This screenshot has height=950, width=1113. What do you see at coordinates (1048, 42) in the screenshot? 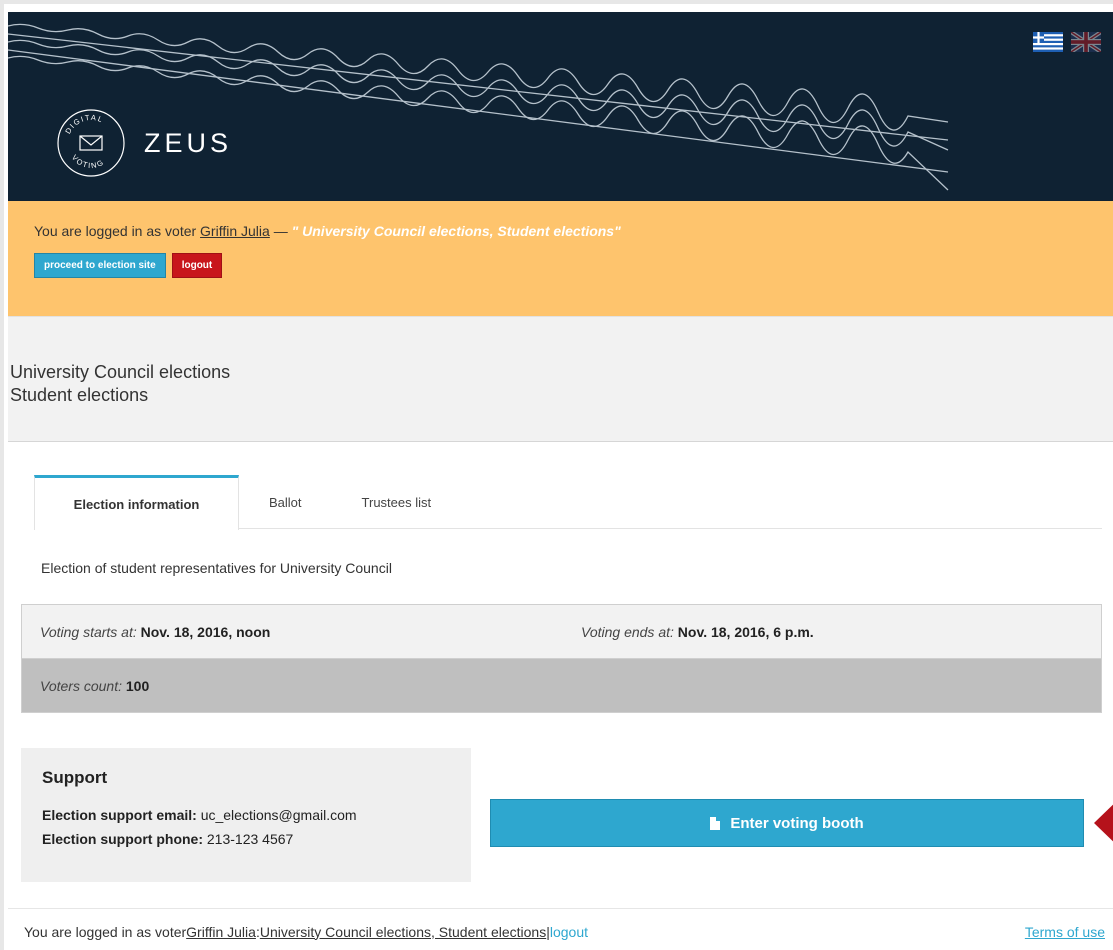
I see `greek-flag-icon` at bounding box center [1048, 42].